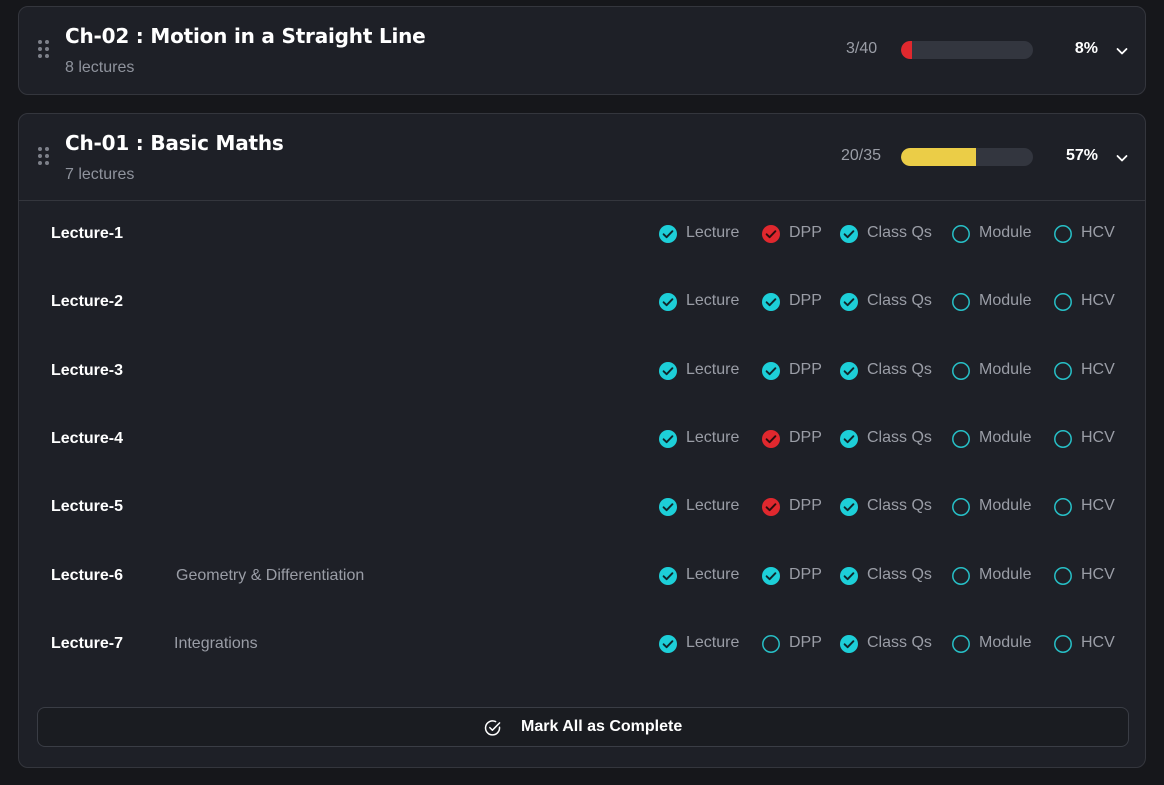 The height and width of the screenshot is (785, 1164). What do you see at coordinates (87, 506) in the screenshot?
I see `lecture-name: Lecture-5` at bounding box center [87, 506].